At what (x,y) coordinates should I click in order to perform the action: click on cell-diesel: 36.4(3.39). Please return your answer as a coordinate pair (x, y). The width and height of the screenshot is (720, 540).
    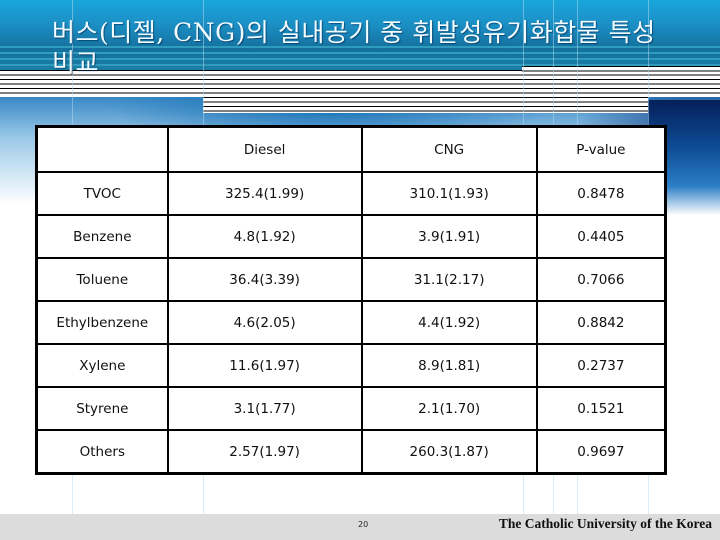
    Looking at the image, I should click on (264, 279).